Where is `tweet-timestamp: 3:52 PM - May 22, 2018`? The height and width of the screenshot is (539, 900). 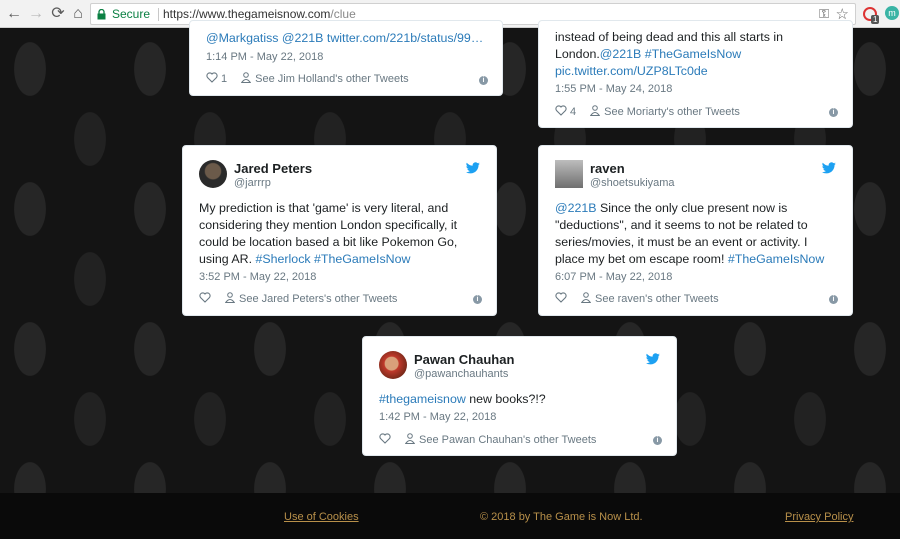
tweet-timestamp: 3:52 PM - May 22, 2018 is located at coordinates (257, 277).